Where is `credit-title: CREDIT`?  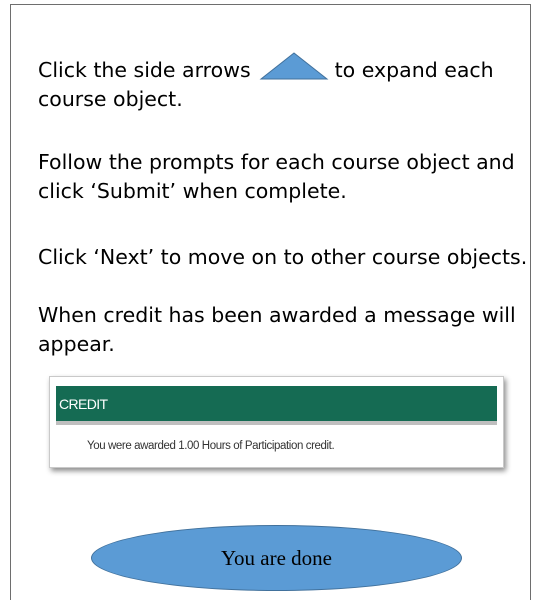 credit-title: CREDIT is located at coordinates (83, 404).